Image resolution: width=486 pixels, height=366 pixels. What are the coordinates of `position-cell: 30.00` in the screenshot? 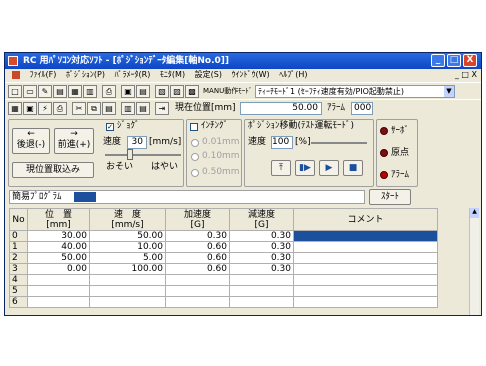 It's located at (58, 236).